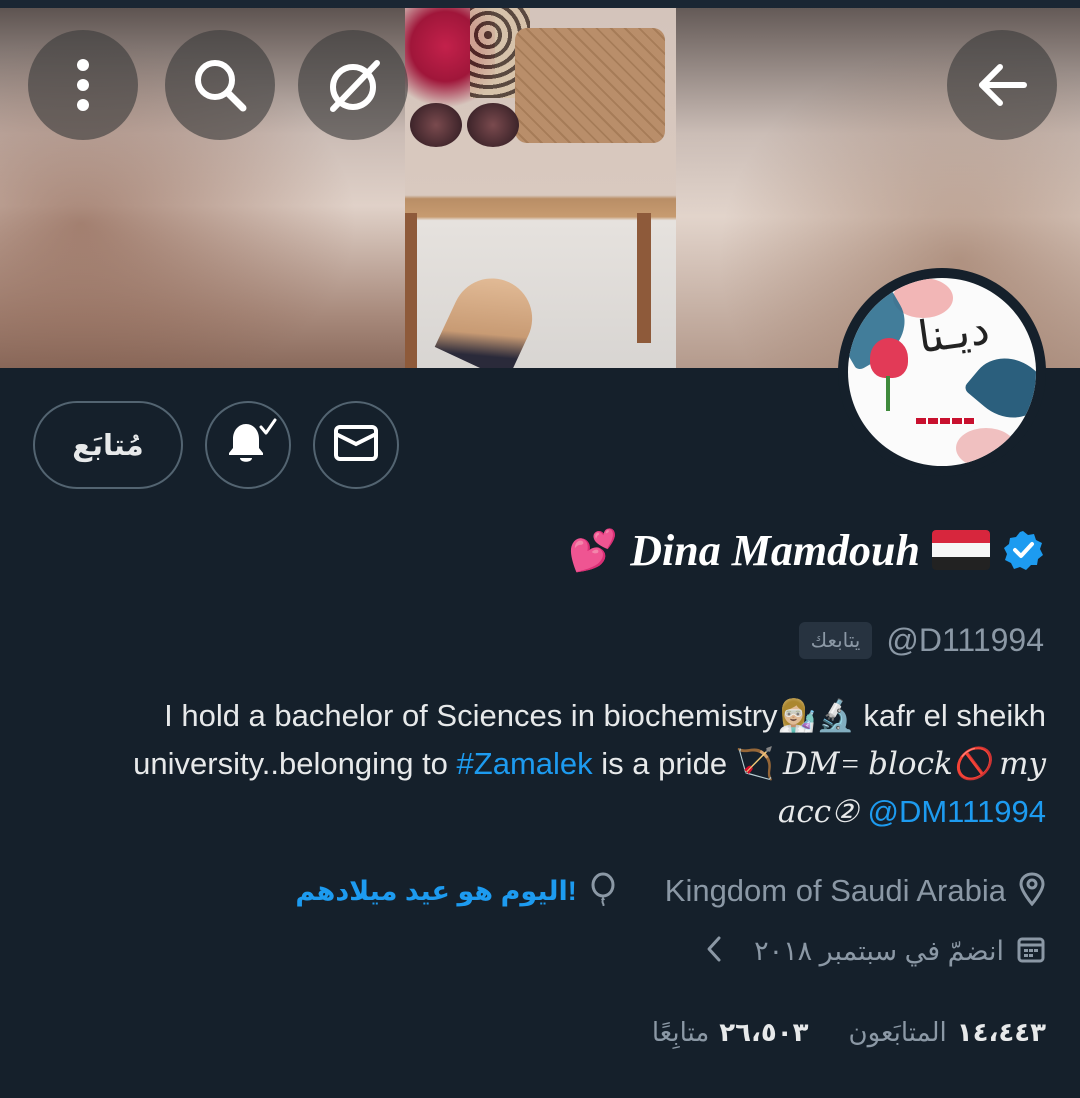 The width and height of the screenshot is (1080, 1098). I want to click on handle-row: يتابعك @D111994, so click(921, 640).